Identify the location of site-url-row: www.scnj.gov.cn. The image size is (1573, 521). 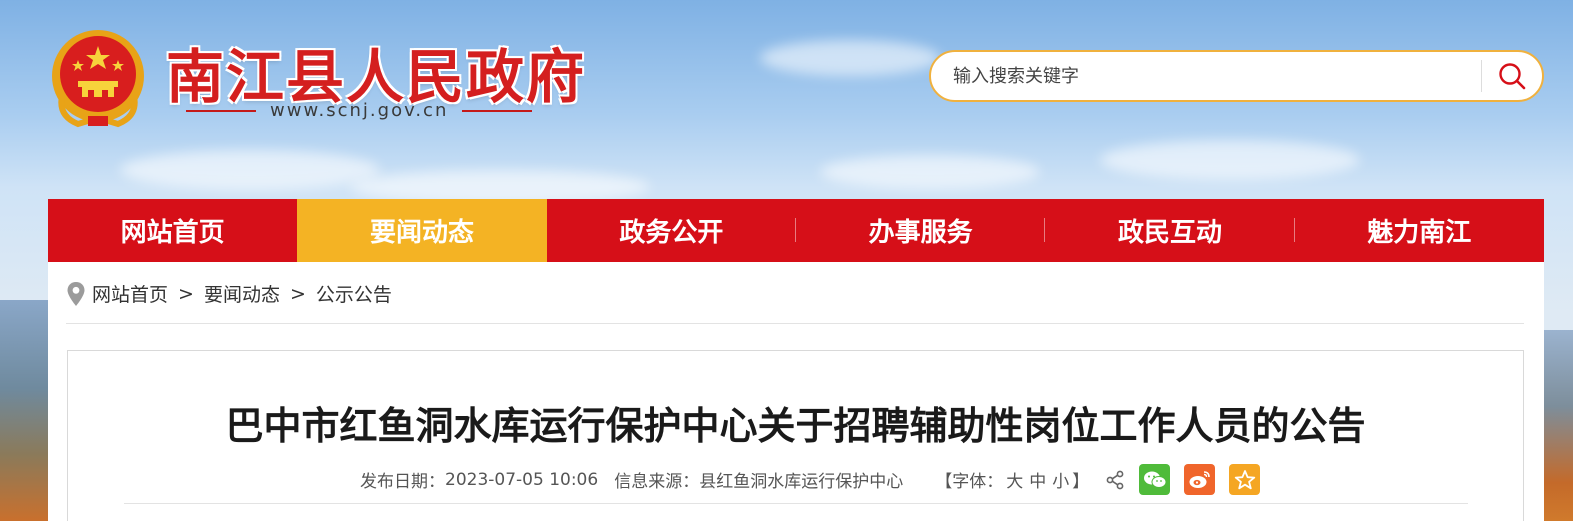
(359, 110).